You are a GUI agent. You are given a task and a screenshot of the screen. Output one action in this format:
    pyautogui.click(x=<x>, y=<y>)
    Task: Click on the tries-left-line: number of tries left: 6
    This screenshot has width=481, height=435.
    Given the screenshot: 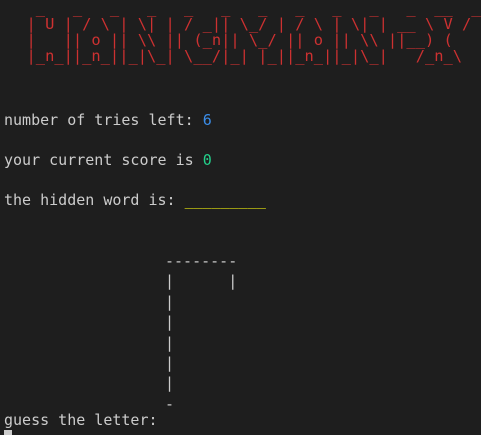 What is the action you would take?
    pyautogui.click(x=108, y=120)
    